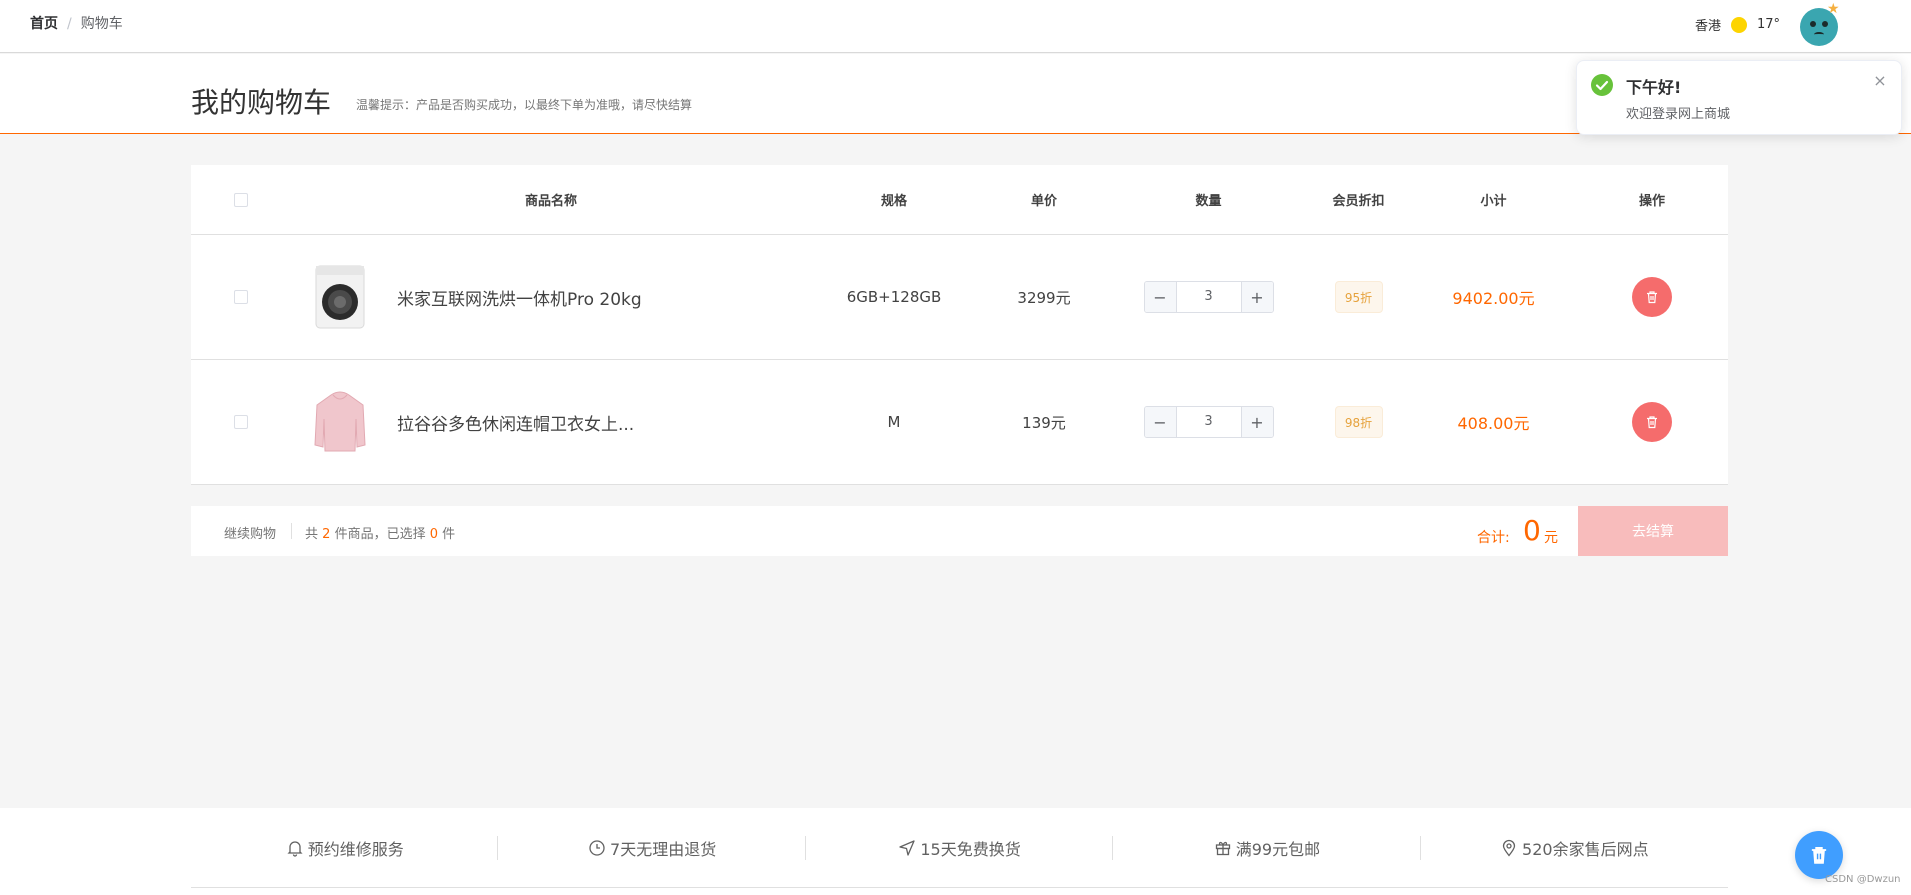 The height and width of the screenshot is (895, 1911). Describe the element at coordinates (1493, 423) in the screenshot. I see `row-subtotal: 408.00元` at that location.